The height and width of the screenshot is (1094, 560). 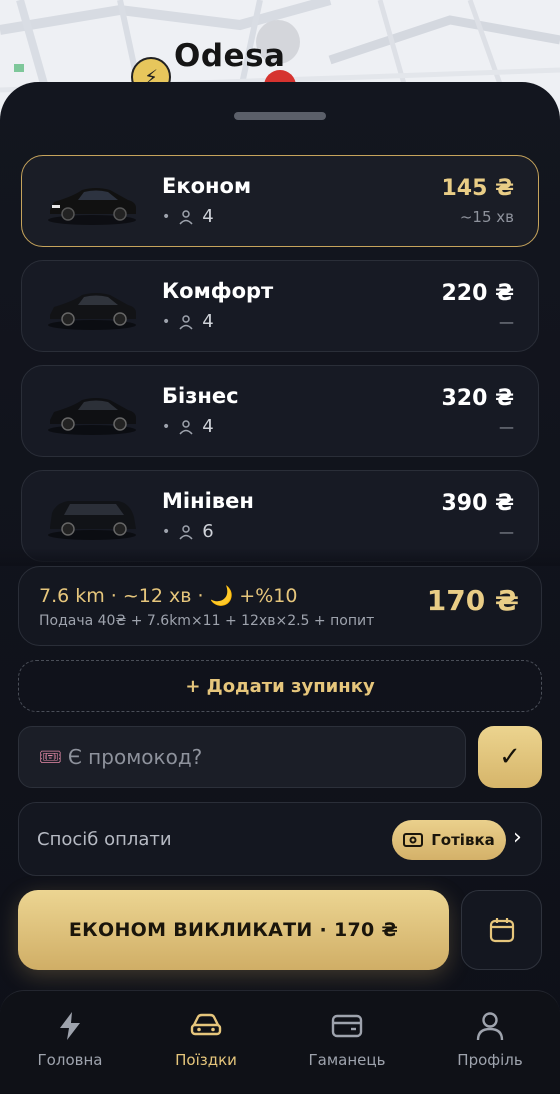 I want to click on chevron-right-icon: ›, so click(x=517, y=837).